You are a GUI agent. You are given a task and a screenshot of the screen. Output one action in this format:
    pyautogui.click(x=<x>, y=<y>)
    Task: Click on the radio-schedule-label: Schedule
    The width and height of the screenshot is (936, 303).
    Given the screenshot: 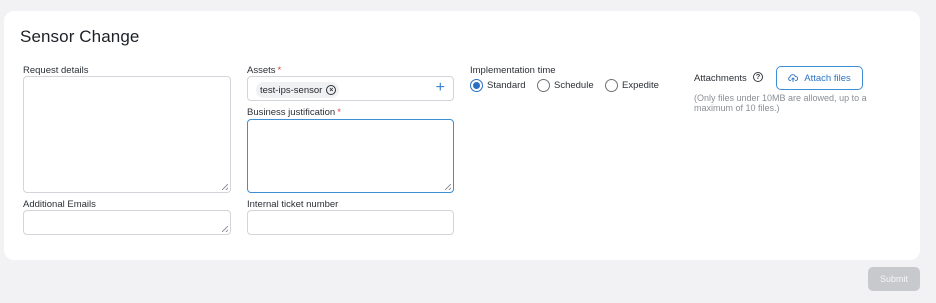 What is the action you would take?
    pyautogui.click(x=574, y=85)
    